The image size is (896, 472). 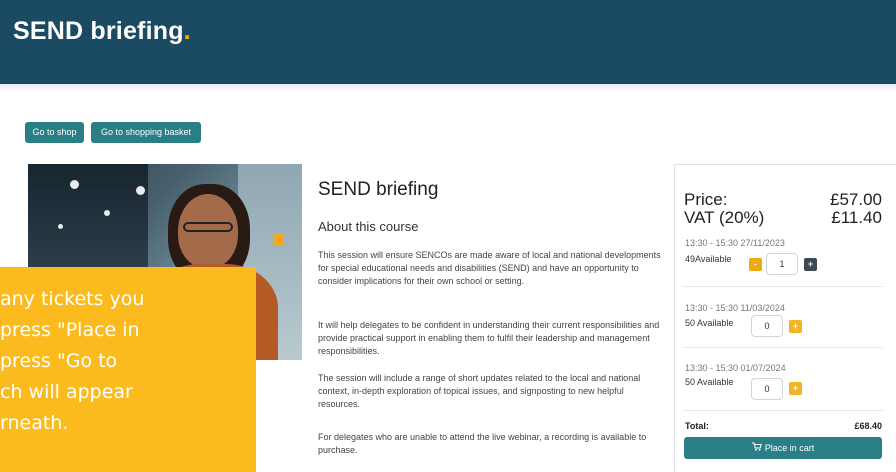 What do you see at coordinates (448, 88) in the screenshot?
I see `header-shadow` at bounding box center [448, 88].